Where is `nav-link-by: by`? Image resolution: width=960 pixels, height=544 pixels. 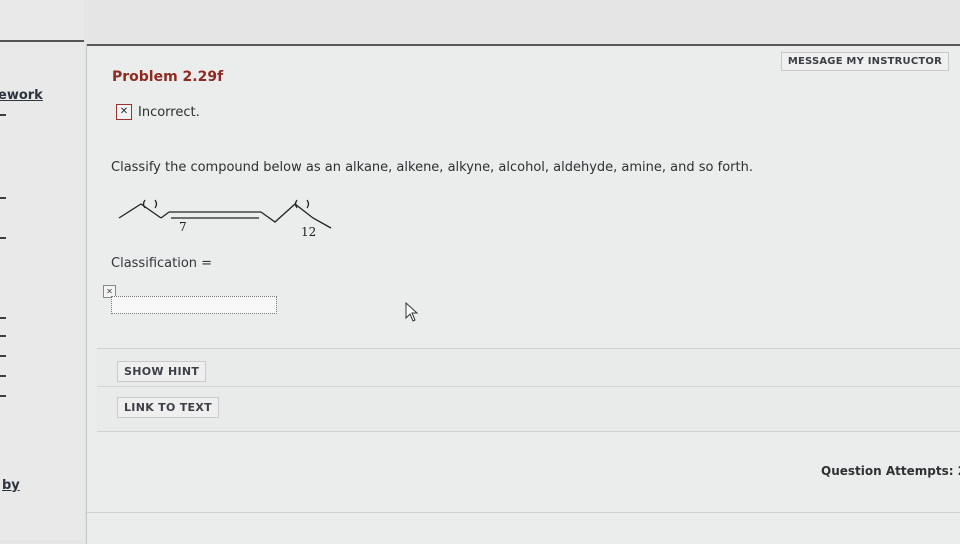 nav-link-by: by is located at coordinates (11, 485).